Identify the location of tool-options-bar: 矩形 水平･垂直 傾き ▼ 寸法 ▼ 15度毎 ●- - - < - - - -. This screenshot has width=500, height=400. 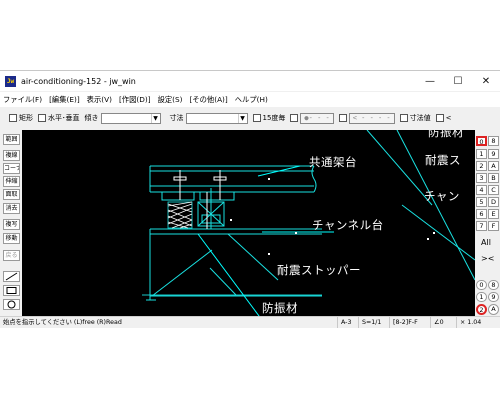
(250, 118).